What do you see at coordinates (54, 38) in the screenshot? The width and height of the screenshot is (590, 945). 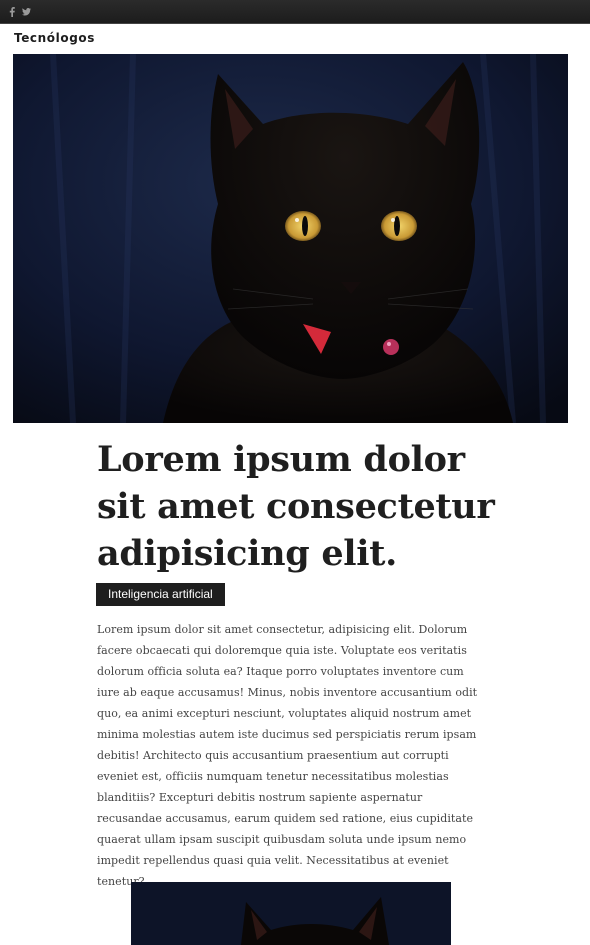 I see `site-brand: Tecnólogos` at bounding box center [54, 38].